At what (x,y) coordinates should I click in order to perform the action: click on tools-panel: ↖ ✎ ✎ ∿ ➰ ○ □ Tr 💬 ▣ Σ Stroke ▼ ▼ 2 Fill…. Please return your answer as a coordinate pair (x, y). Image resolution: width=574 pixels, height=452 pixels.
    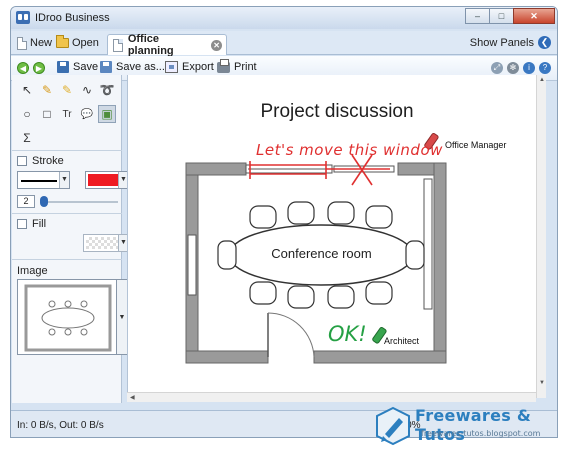
    Looking at the image, I should click on (70, 239).